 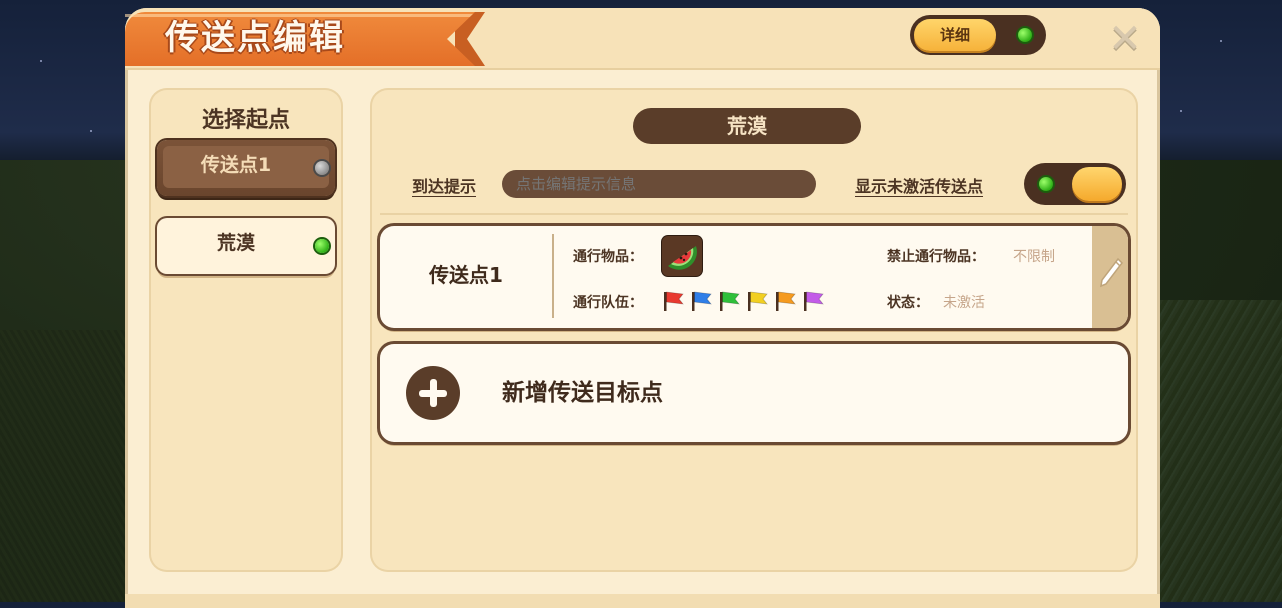 I want to click on divider, so click(x=754, y=214).